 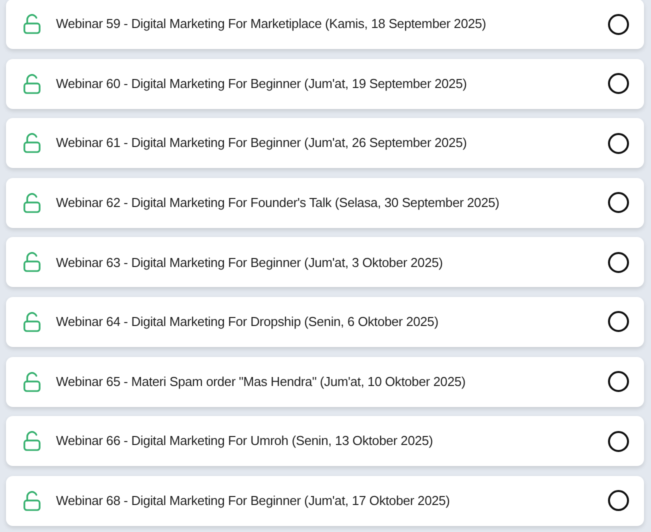 What do you see at coordinates (262, 143) in the screenshot?
I see `lesson-title: Webinar 61 - Digital Marketing For Beginner (Jum'at, 26 September 2025)` at bounding box center [262, 143].